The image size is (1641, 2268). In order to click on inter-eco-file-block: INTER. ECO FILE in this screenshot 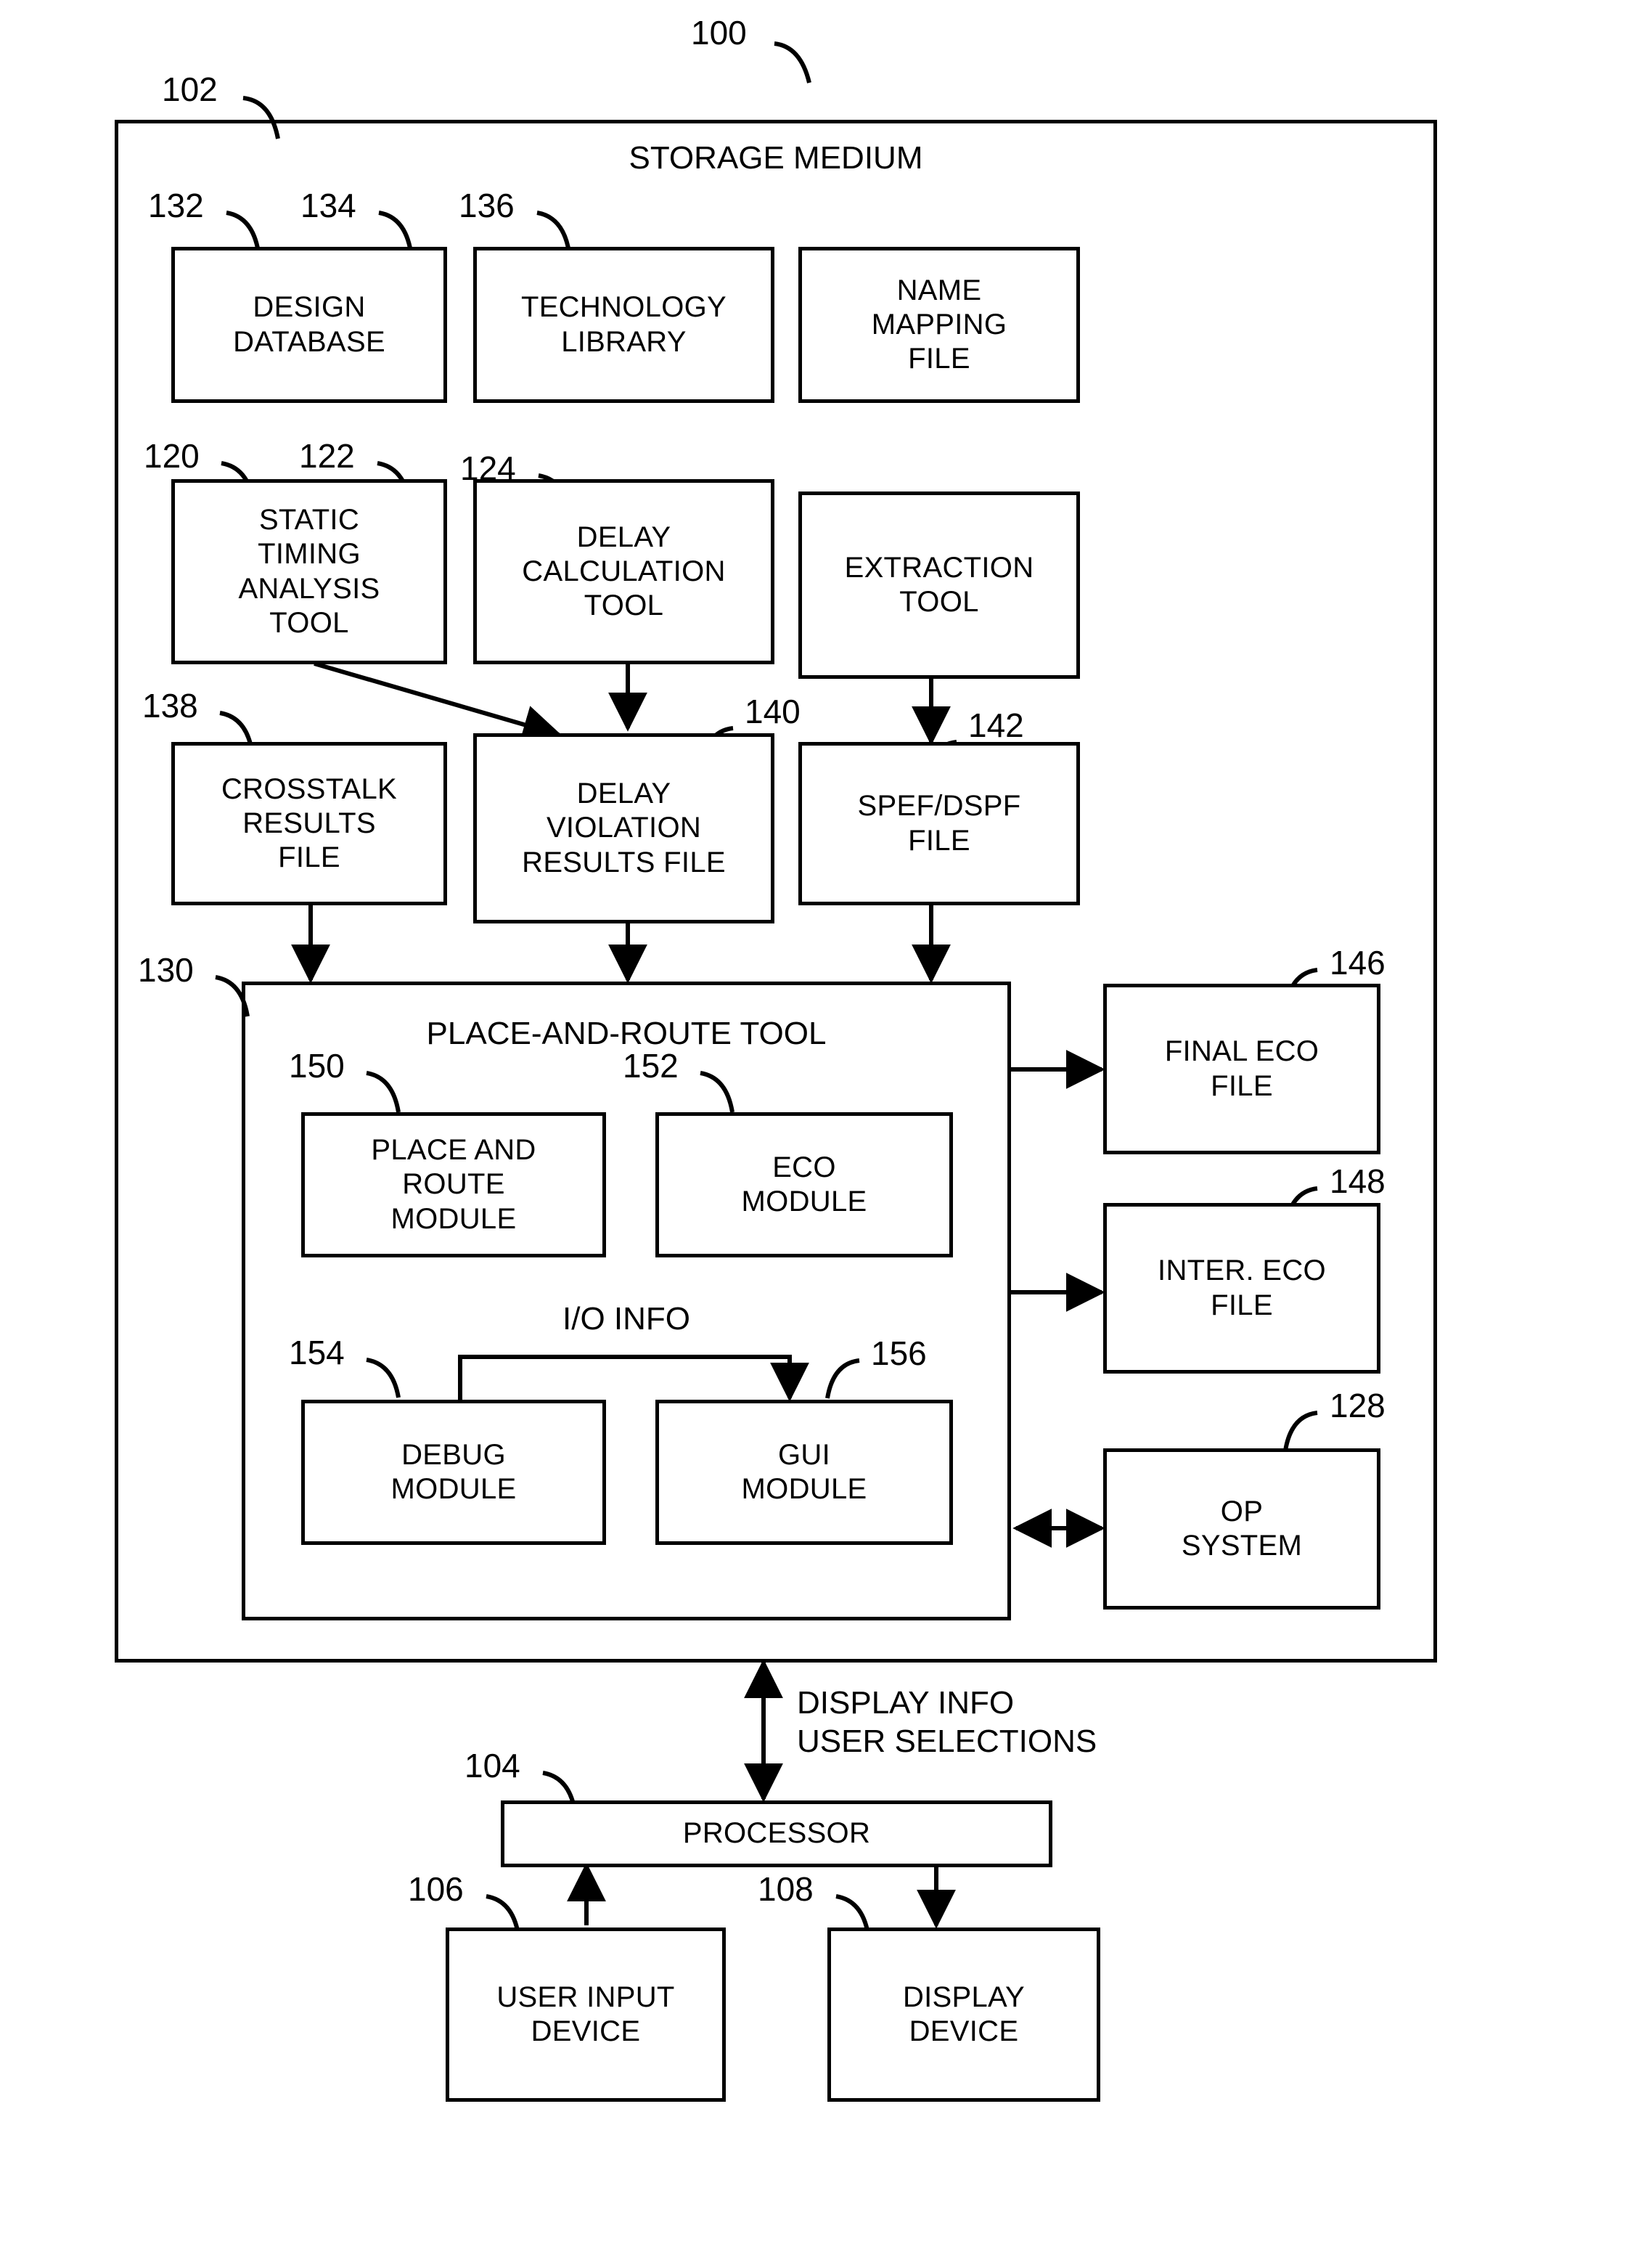, I will do `click(1241, 1288)`.